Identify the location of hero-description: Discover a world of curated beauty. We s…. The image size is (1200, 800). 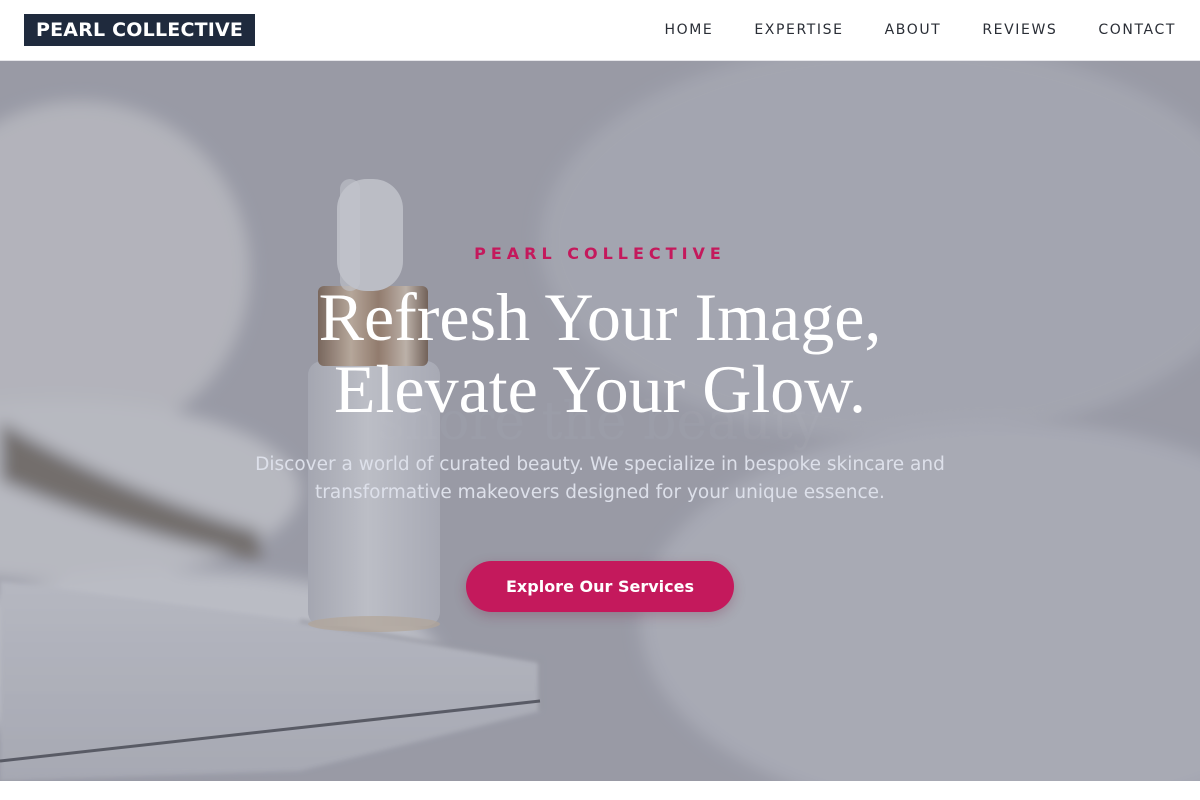
(600, 478).